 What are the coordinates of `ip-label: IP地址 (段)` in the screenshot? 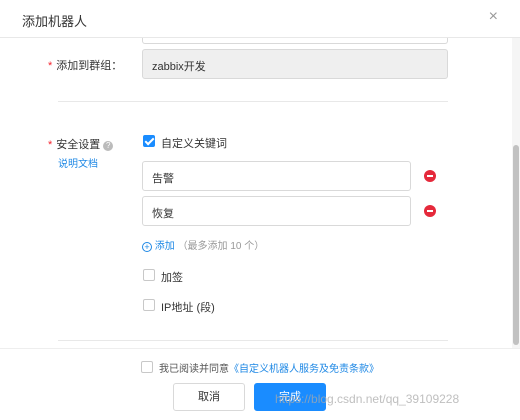 It's located at (188, 308).